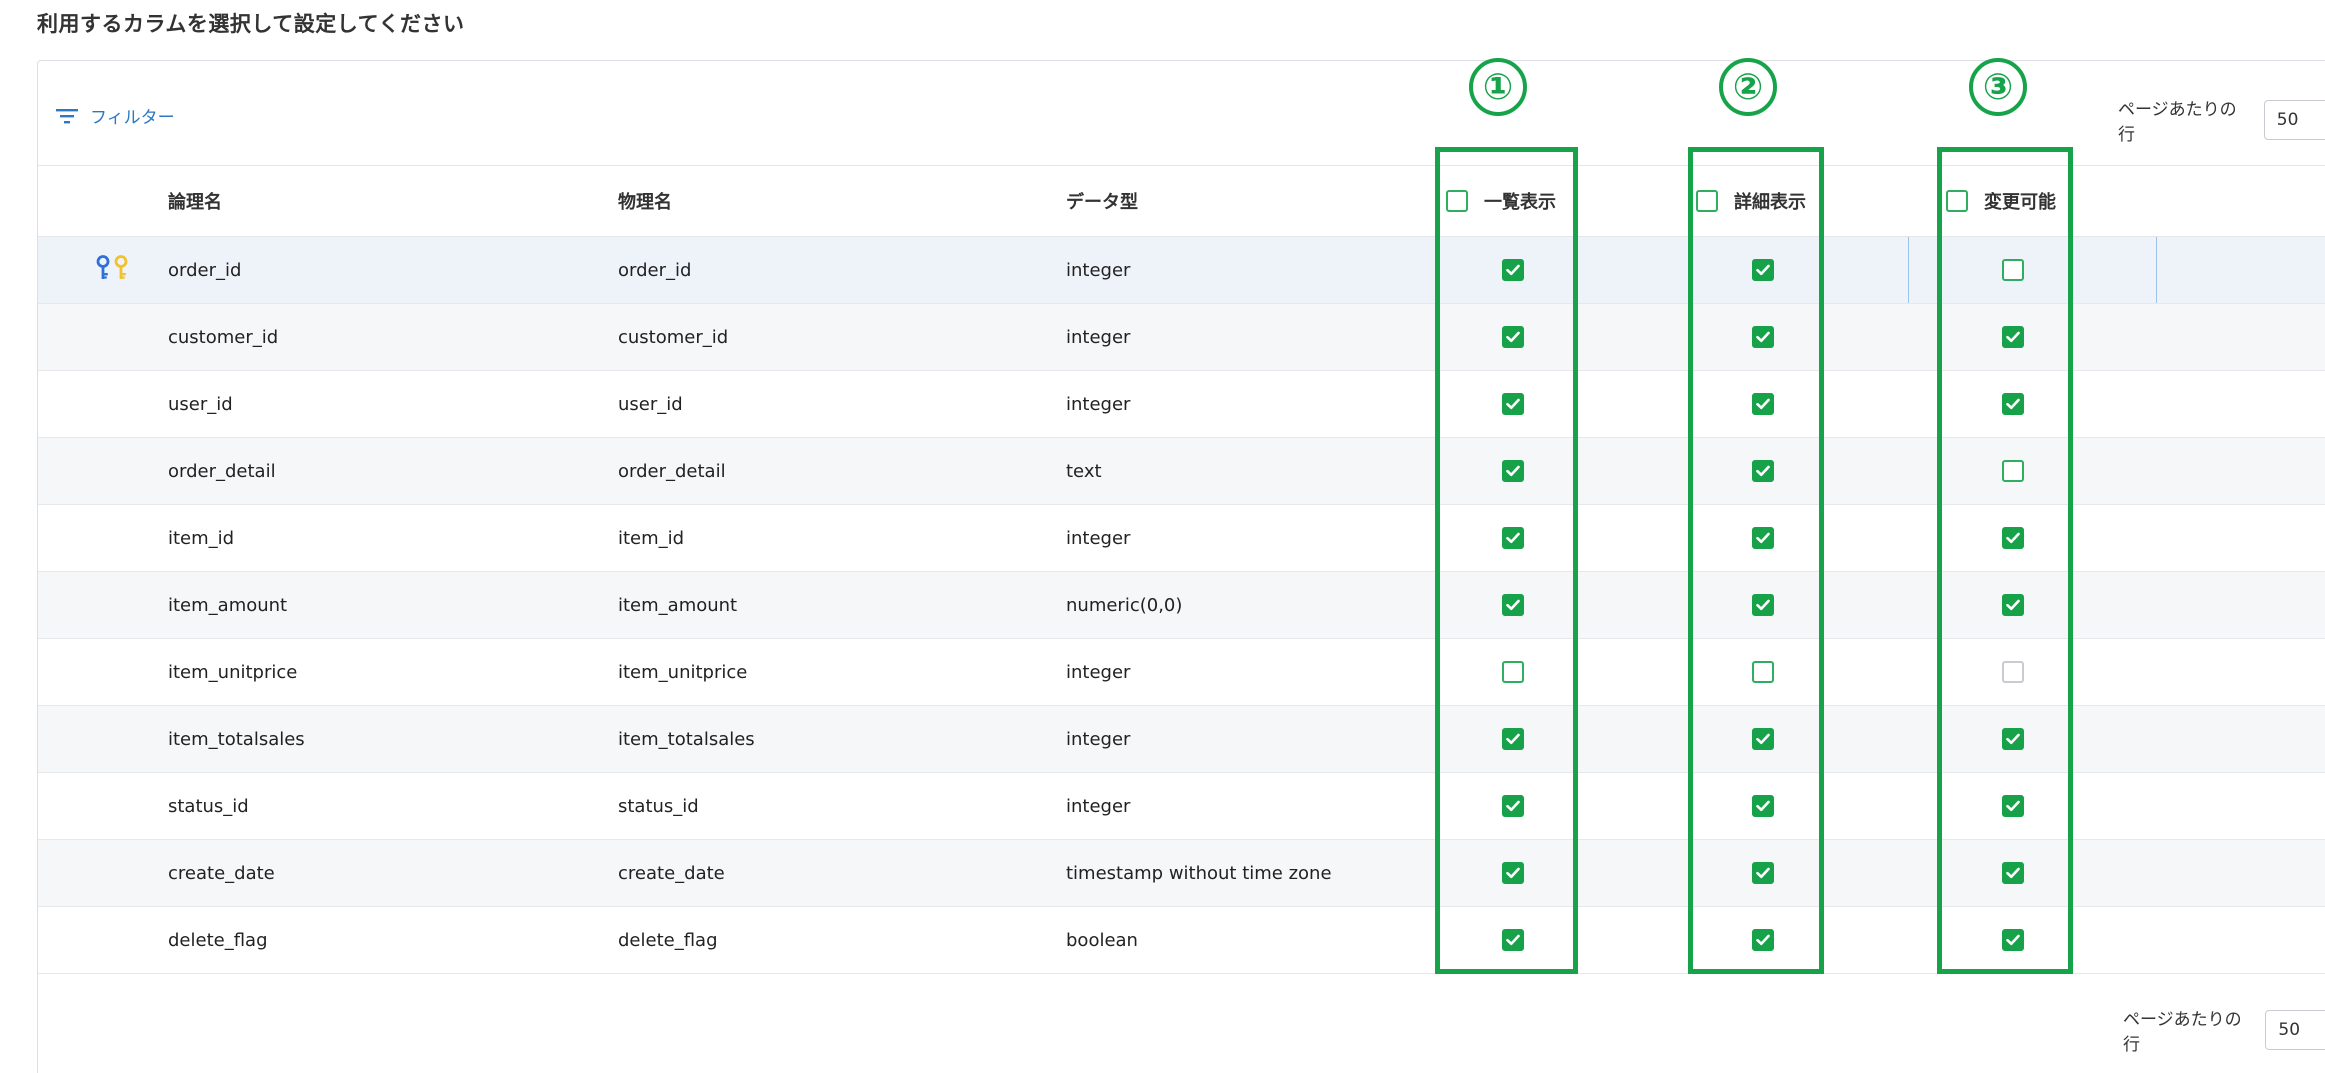  What do you see at coordinates (2182, 1032) in the screenshot?
I see `rows-per-page-label-bottom: ページあたりの行` at bounding box center [2182, 1032].